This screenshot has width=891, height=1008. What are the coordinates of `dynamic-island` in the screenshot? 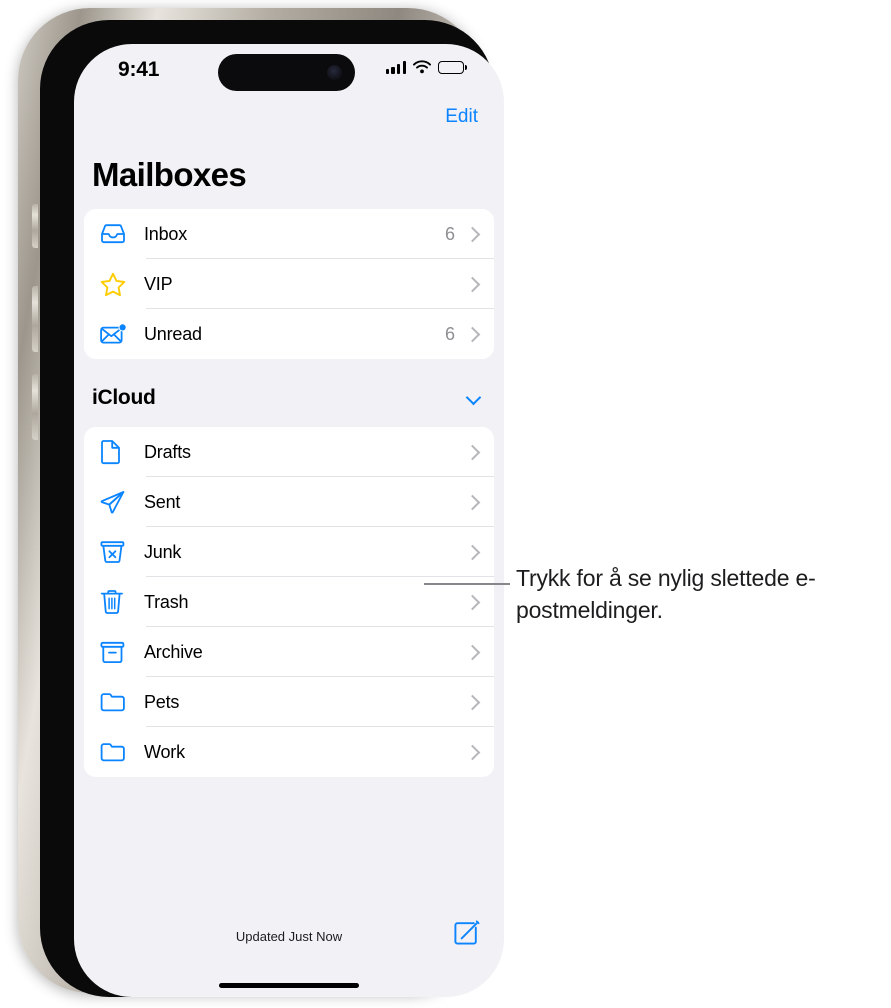 It's located at (286, 72).